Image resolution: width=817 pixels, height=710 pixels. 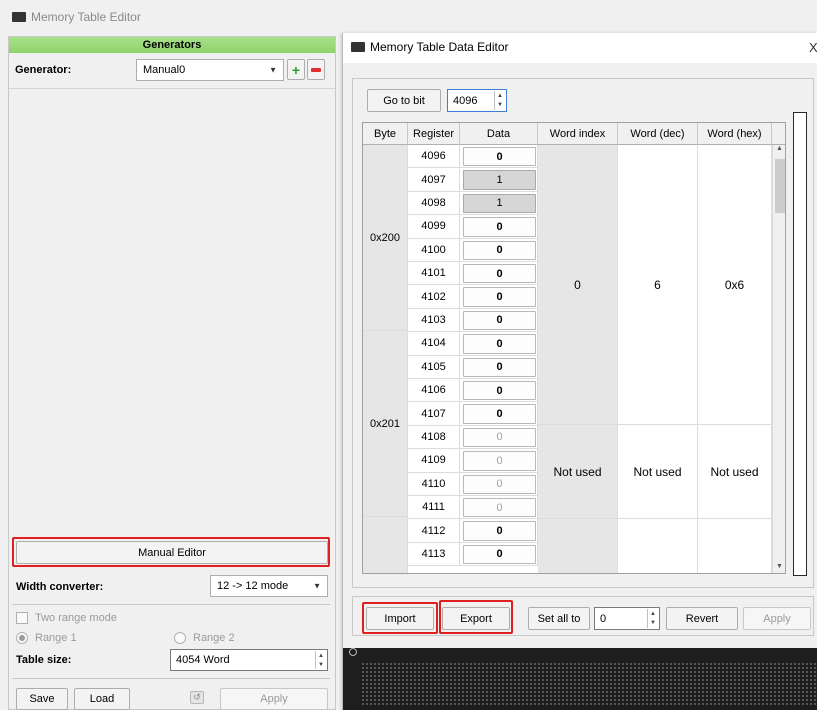 I want to click on word-hex-cell, so click(x=735, y=546).